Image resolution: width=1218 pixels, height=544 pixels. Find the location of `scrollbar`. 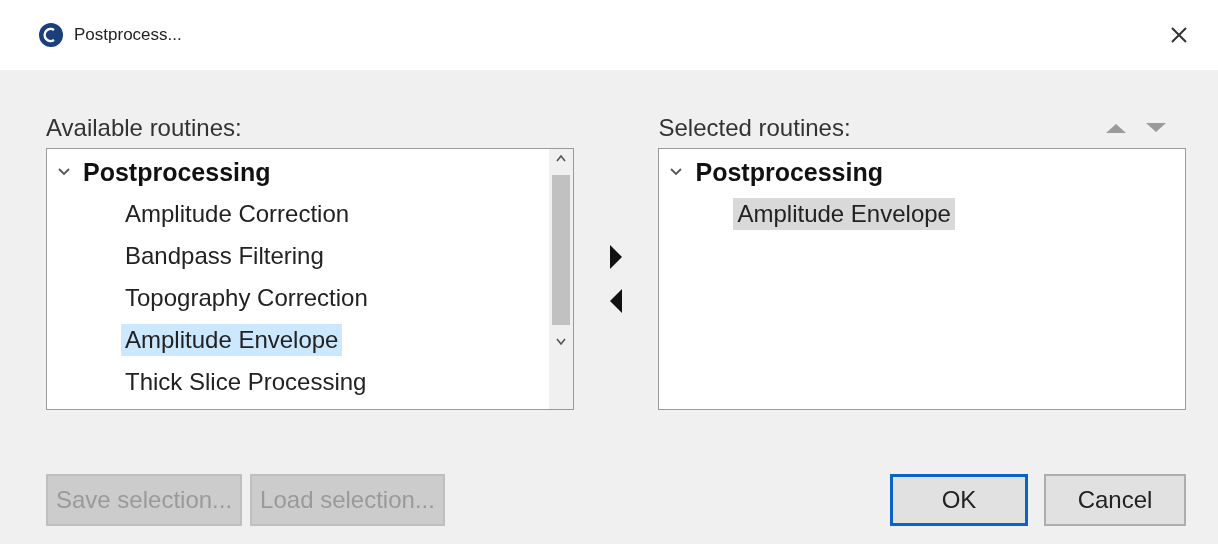

scrollbar is located at coordinates (560, 279).